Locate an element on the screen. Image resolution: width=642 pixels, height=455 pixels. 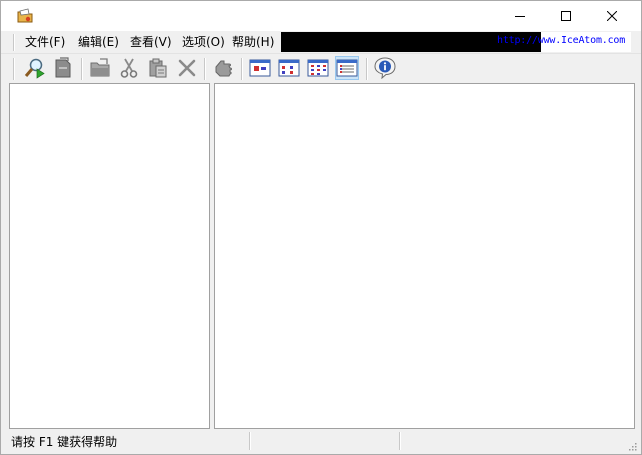
search-icon is located at coordinates (34, 68).